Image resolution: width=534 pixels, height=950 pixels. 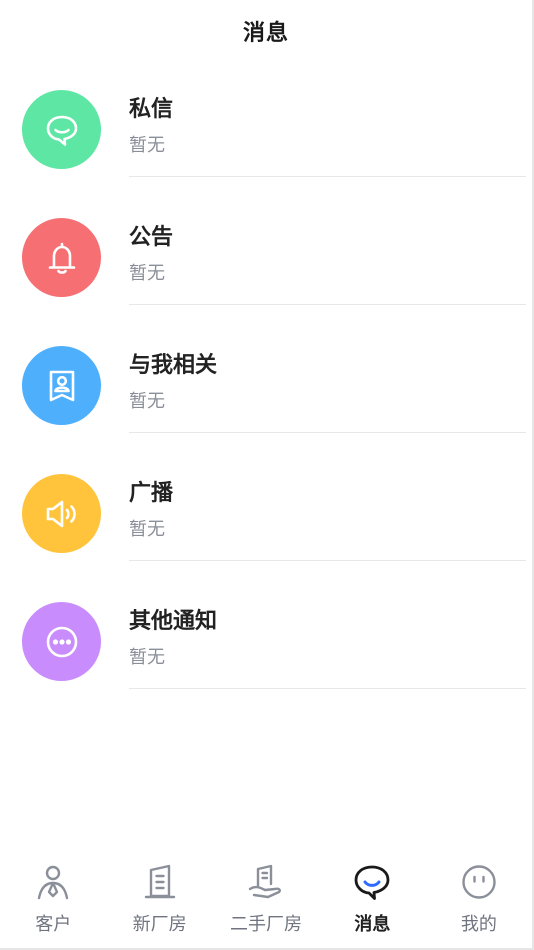 I want to click on message-item-title: 与我相关, so click(x=173, y=365).